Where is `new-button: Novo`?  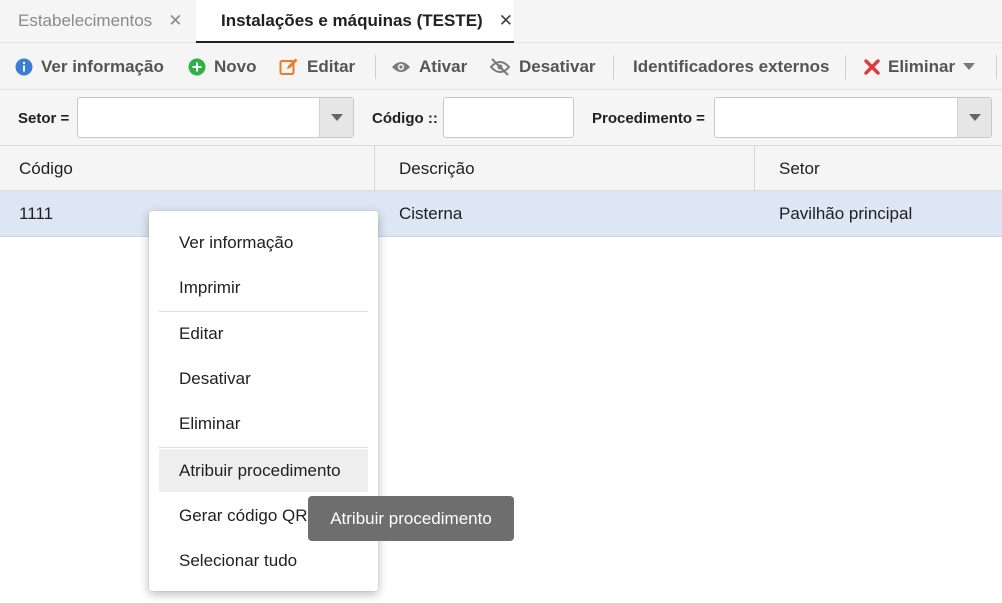
new-button: Novo is located at coordinates (222, 66).